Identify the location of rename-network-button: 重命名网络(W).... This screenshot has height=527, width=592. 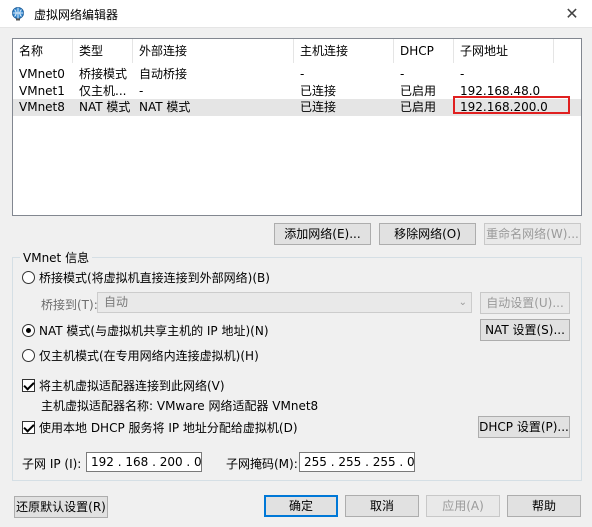
(532, 234).